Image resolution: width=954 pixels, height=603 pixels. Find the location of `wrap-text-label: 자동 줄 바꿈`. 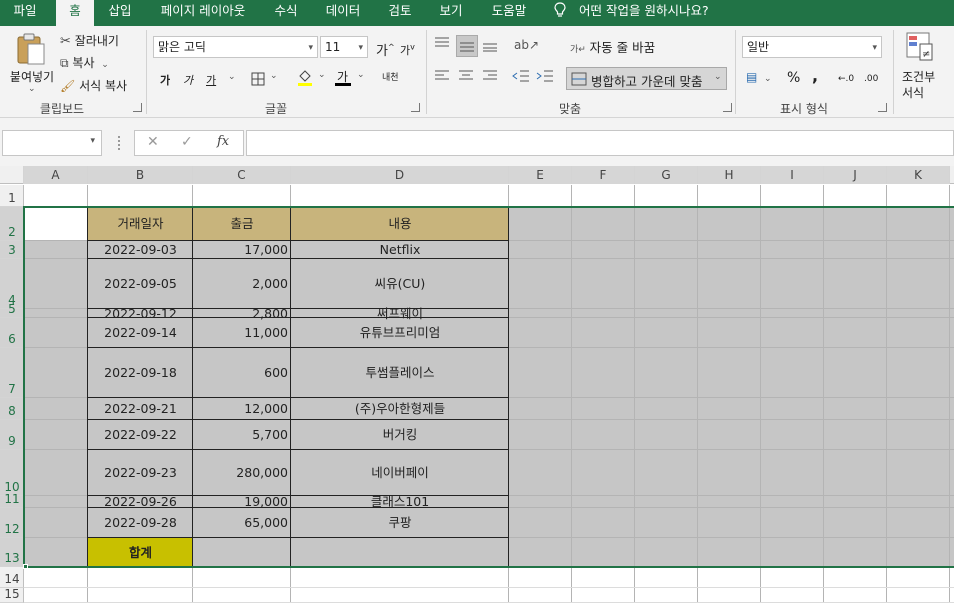

wrap-text-label: 자동 줄 바꿈 is located at coordinates (622, 47).